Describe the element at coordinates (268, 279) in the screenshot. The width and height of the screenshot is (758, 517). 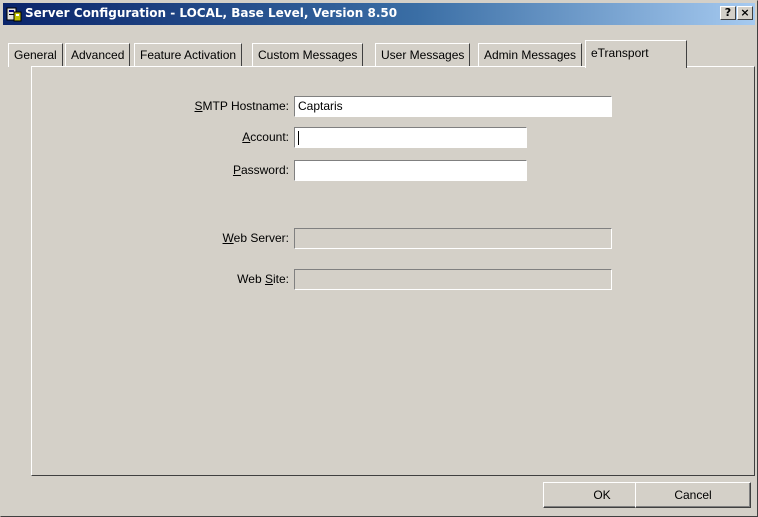
I see `web-site-hotkey: S` at that location.